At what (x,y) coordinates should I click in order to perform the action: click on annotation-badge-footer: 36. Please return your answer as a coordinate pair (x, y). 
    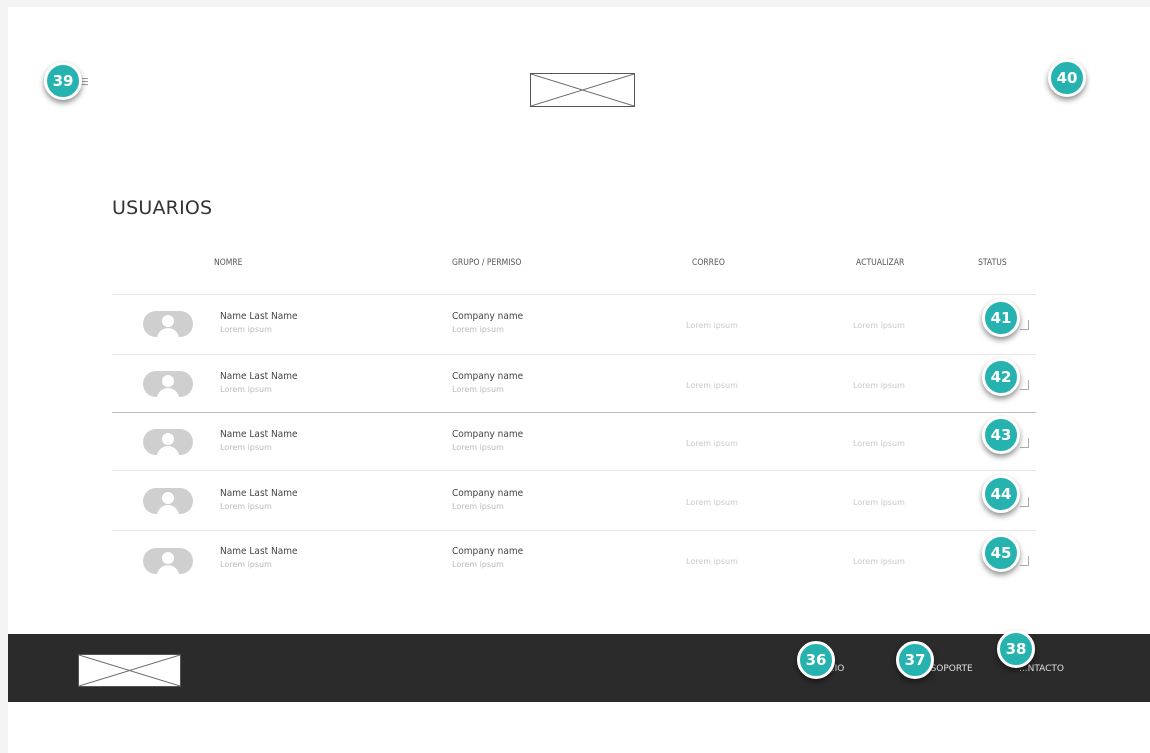
    Looking at the image, I should click on (816, 660).